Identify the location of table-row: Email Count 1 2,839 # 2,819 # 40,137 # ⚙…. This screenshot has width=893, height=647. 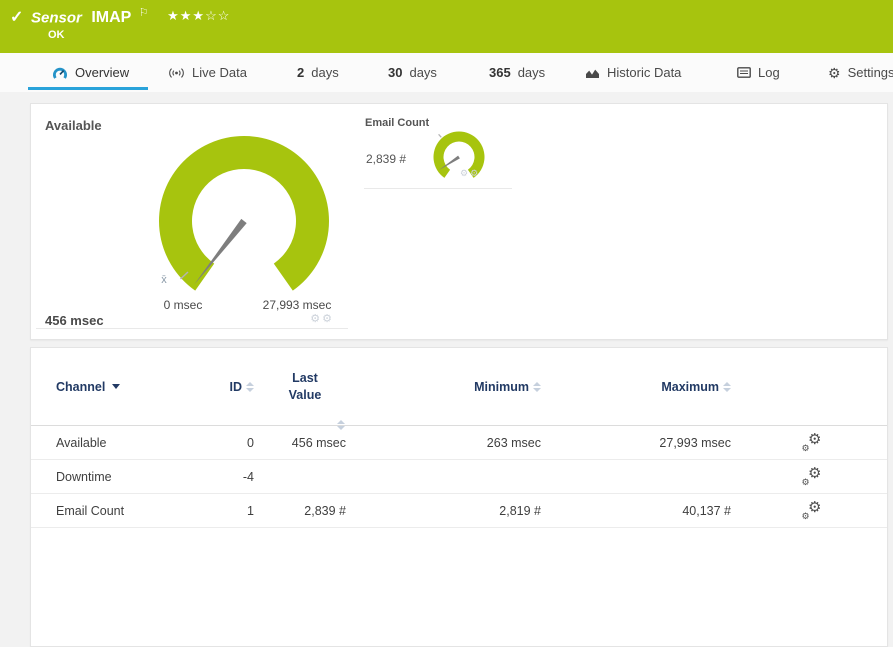
(459, 511).